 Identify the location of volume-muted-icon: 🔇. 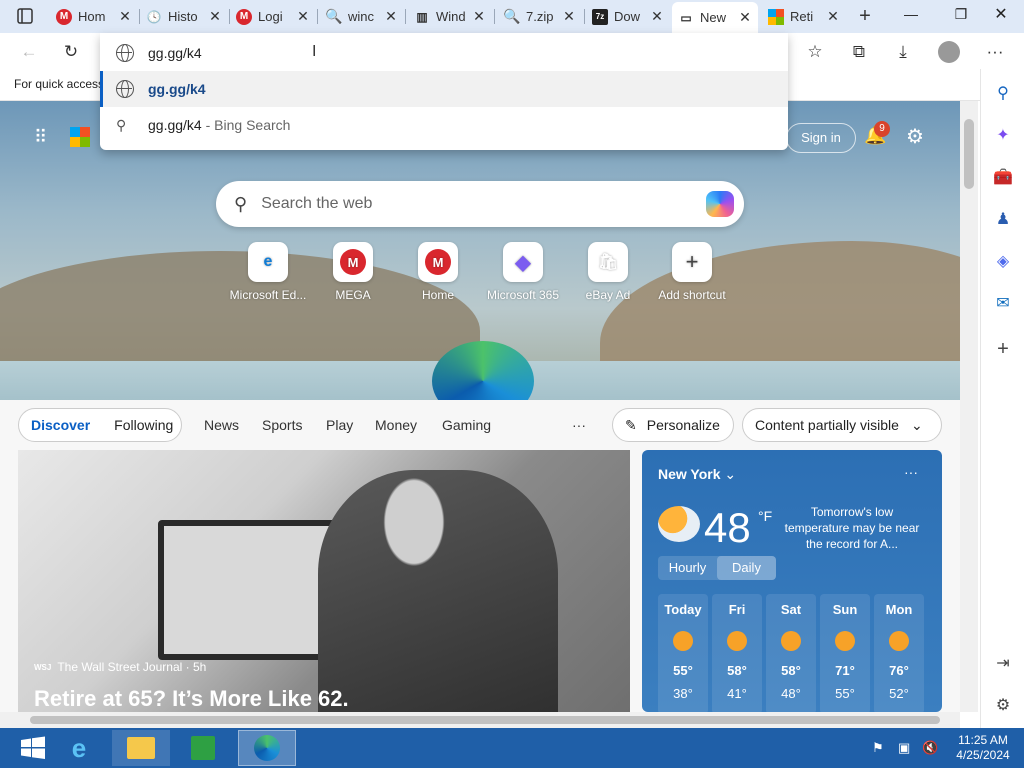
(930, 748).